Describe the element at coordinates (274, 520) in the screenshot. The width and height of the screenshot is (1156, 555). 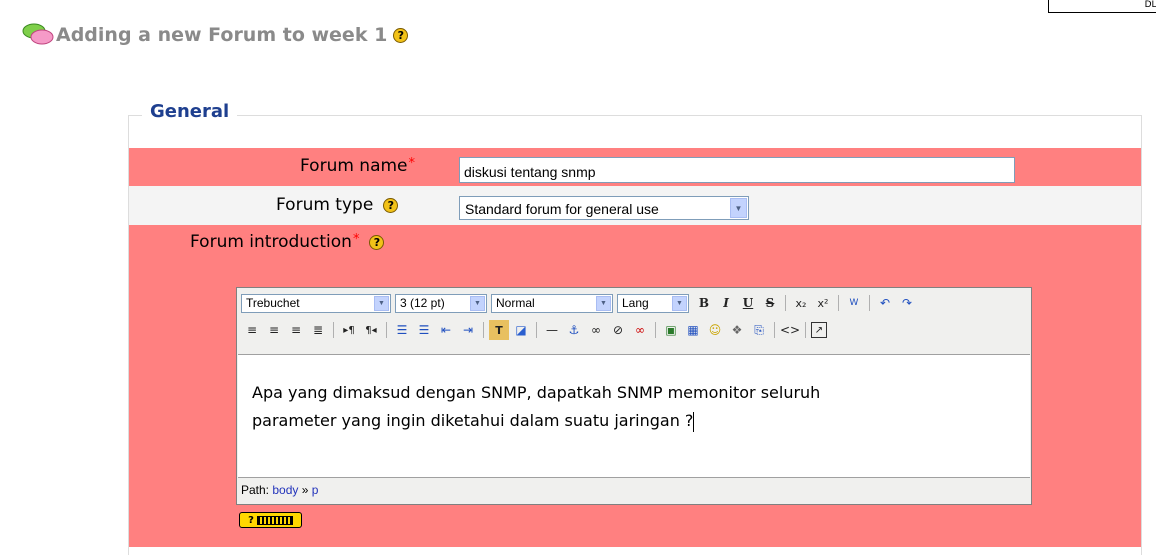
I see `keyboard-icon` at that location.